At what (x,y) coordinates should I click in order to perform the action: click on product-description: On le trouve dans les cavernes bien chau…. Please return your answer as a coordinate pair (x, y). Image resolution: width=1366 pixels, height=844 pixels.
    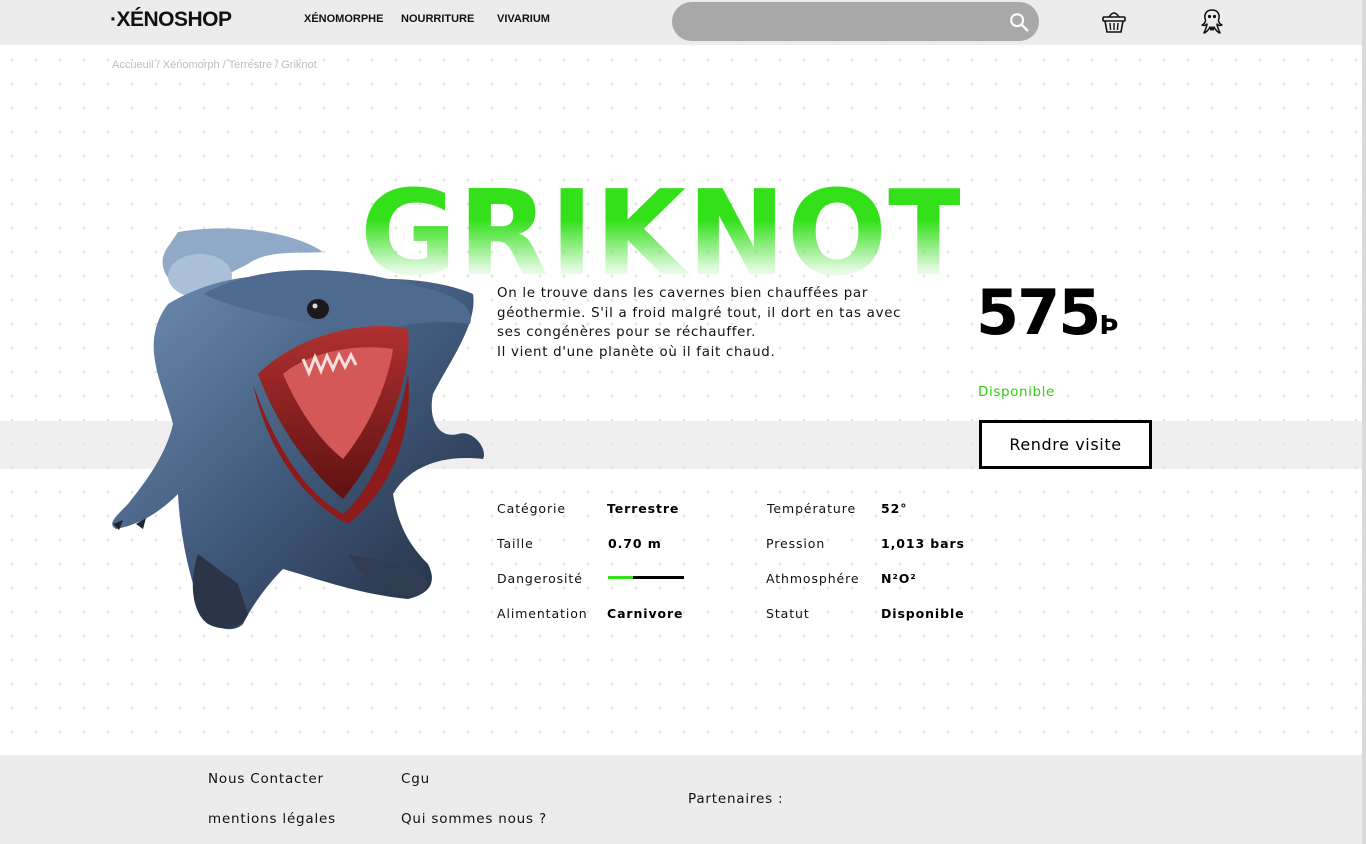
    Looking at the image, I should click on (722, 323).